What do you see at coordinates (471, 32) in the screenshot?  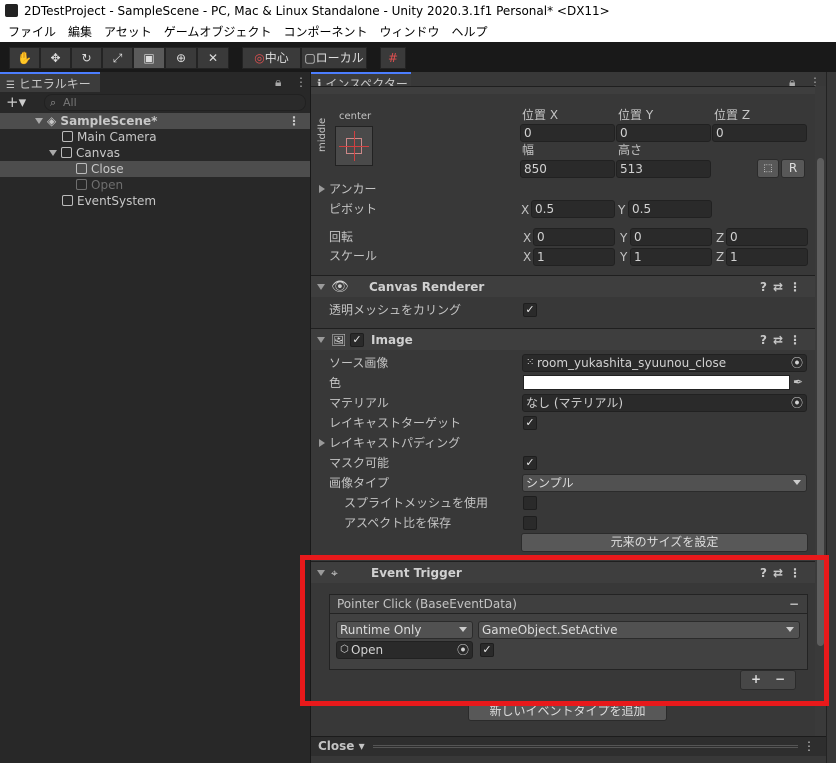 I see `menu-help: ヘルプ` at bounding box center [471, 32].